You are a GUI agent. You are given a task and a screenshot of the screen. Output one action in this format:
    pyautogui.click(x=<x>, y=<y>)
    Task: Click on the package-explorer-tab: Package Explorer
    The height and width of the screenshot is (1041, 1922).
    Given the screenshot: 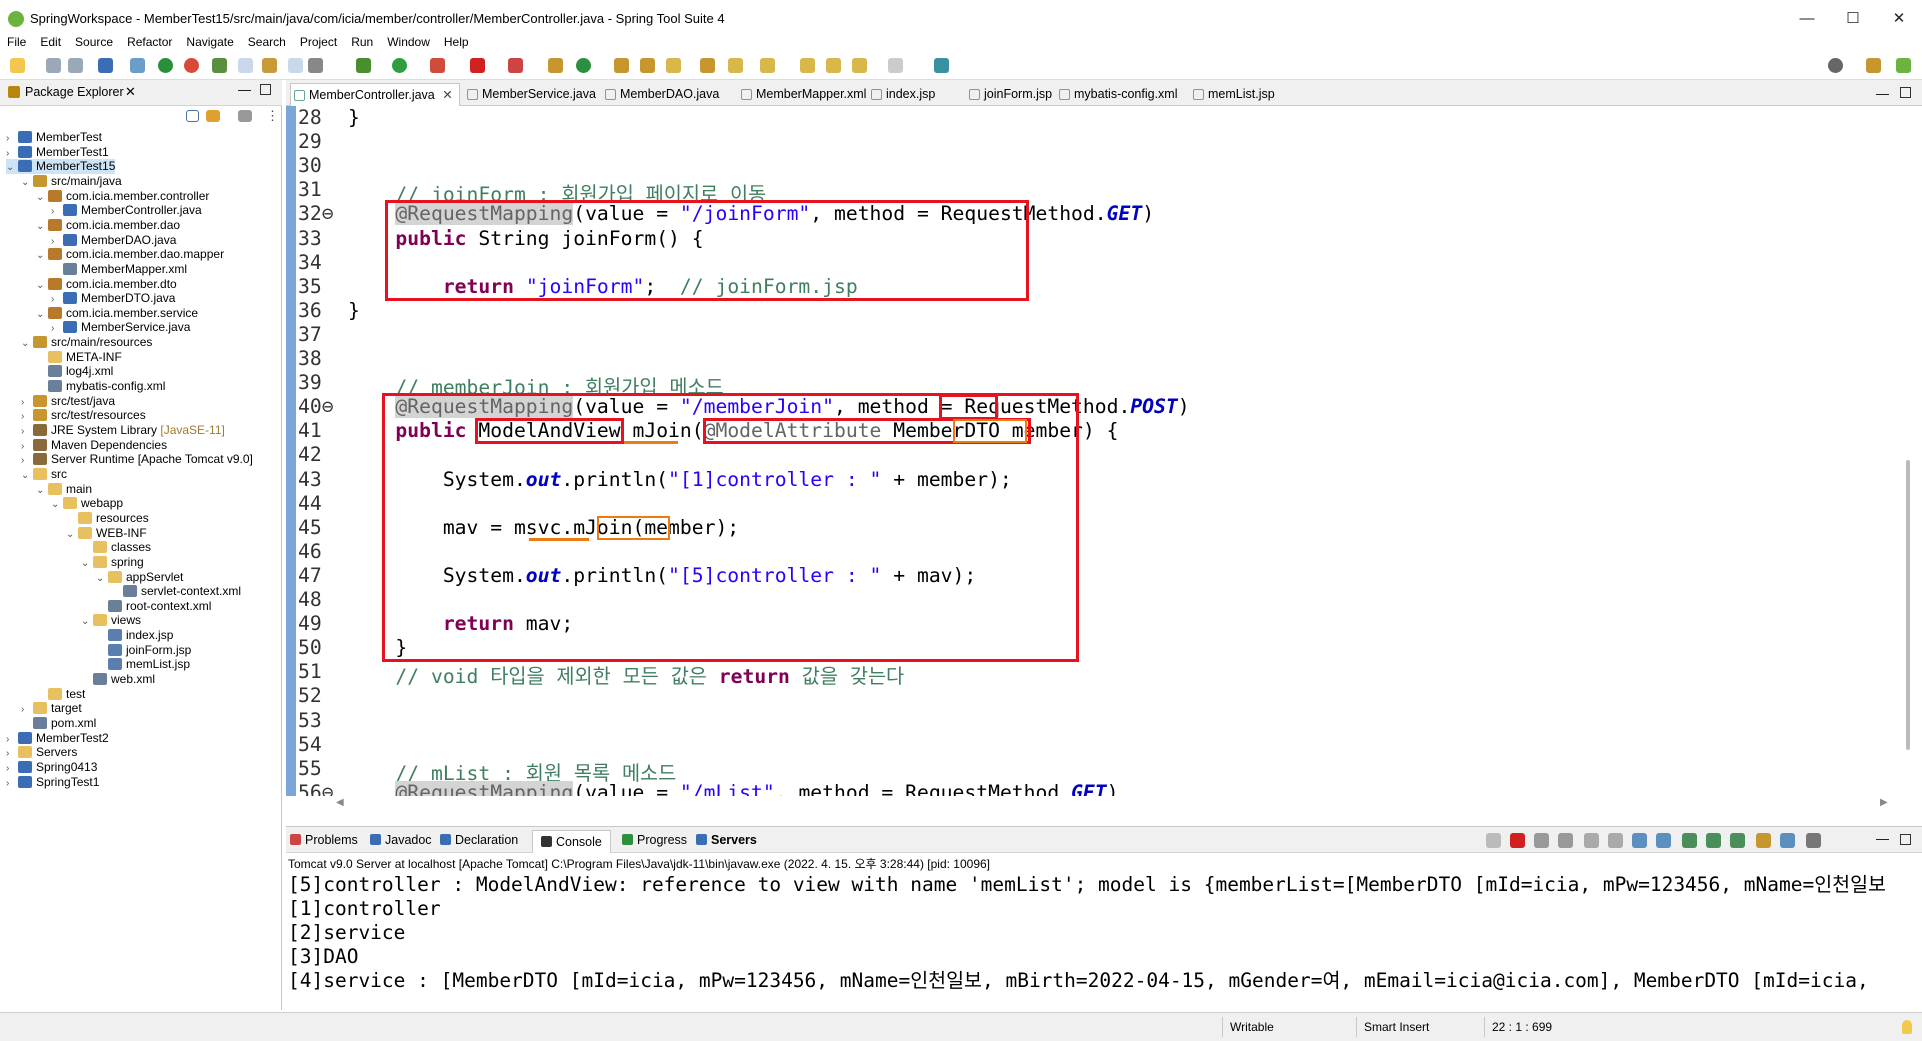 What is the action you would take?
    pyautogui.click(x=74, y=92)
    